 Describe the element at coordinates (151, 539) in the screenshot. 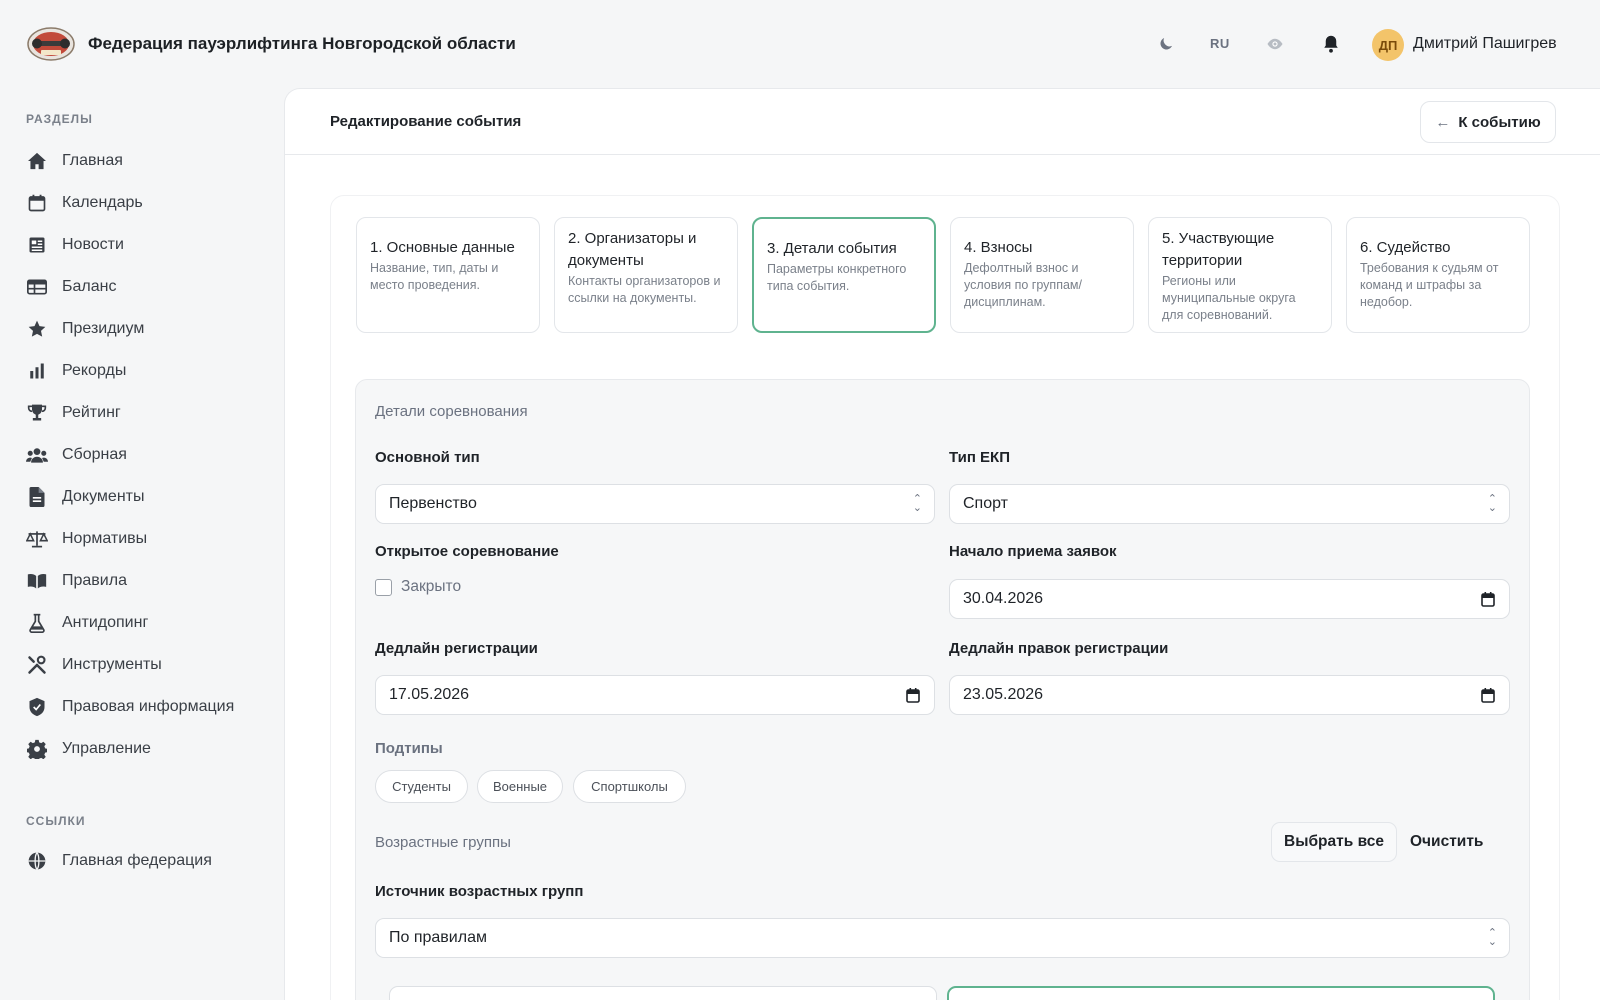

I see `sidebar-item-standards: Нормативы` at that location.